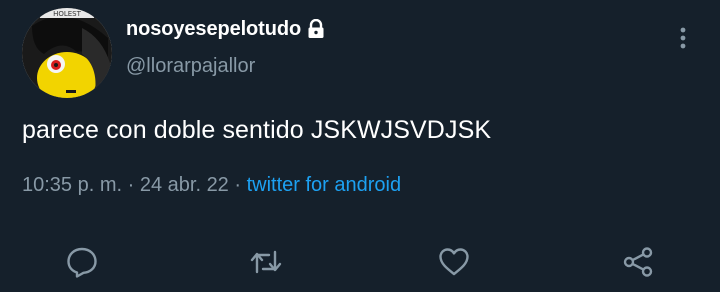 The width and height of the screenshot is (720, 292). I want to click on avatar: HOLEST, so click(67, 53).